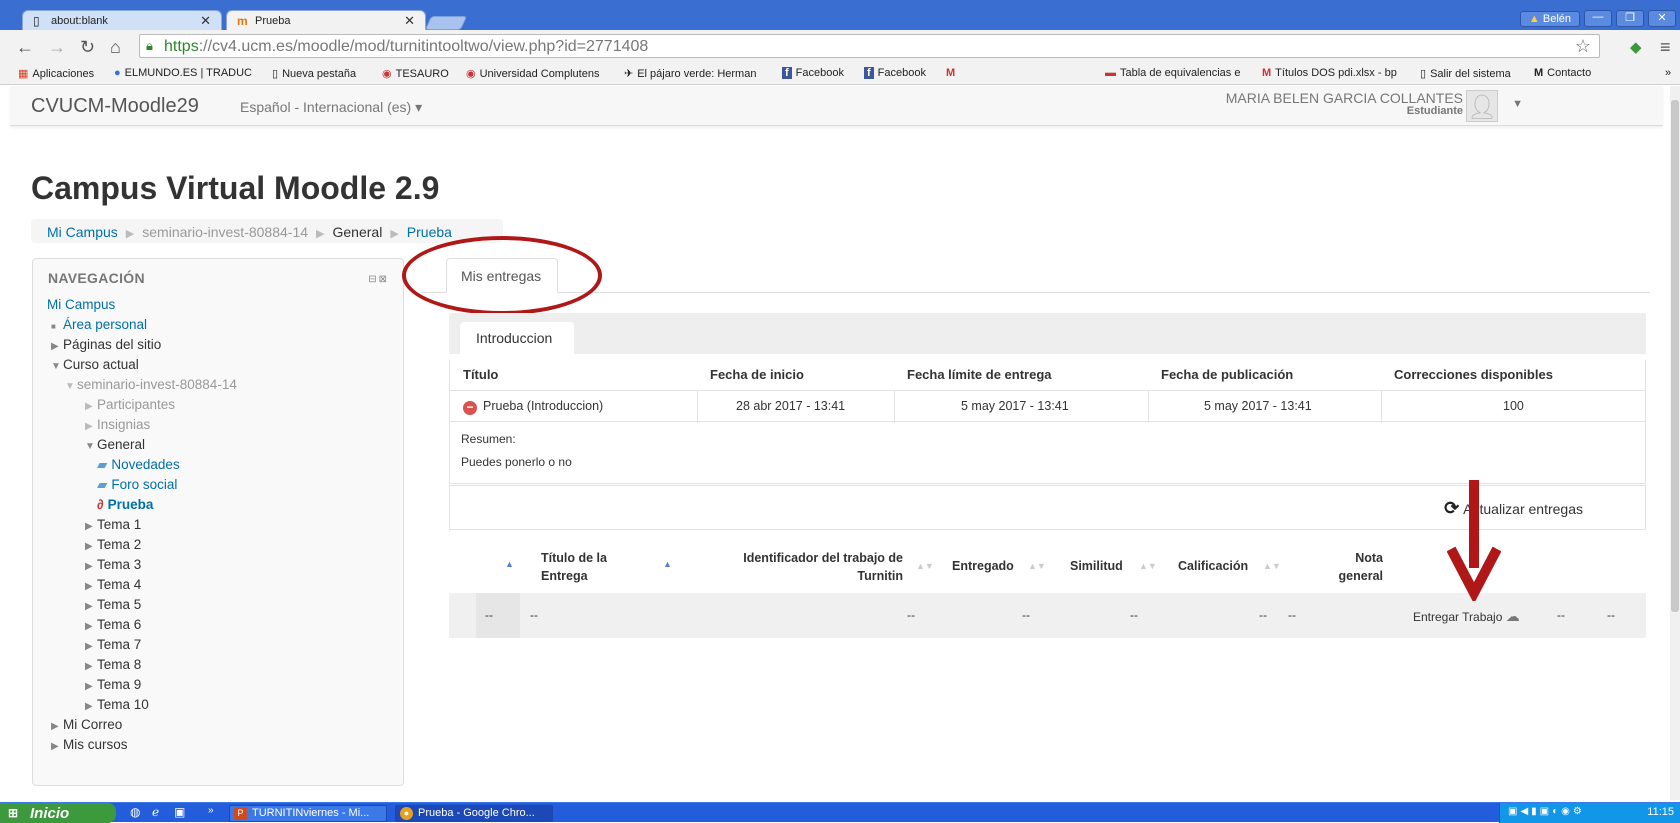  What do you see at coordinates (326, 20) in the screenshot?
I see `browser-tab-prueba: m Prueba ✕` at bounding box center [326, 20].